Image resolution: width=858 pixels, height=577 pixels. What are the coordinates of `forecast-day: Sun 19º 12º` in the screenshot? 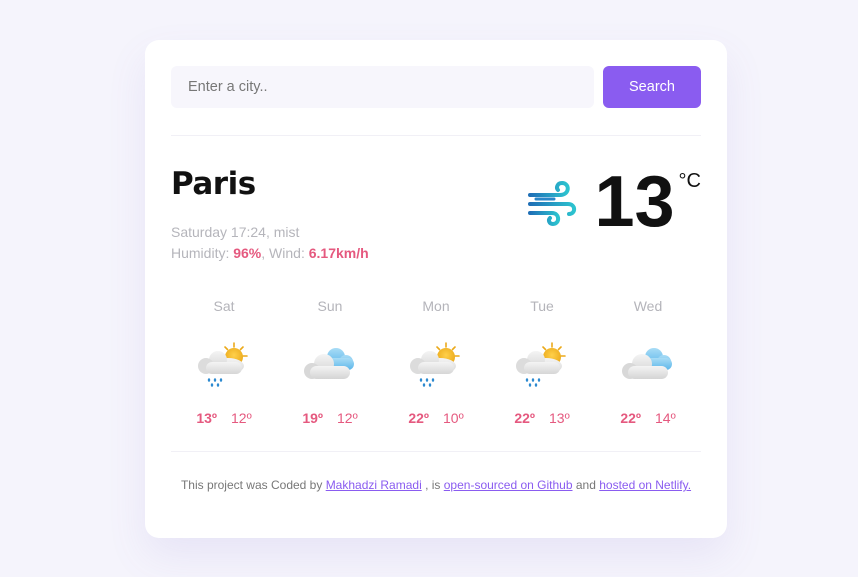 It's located at (330, 356).